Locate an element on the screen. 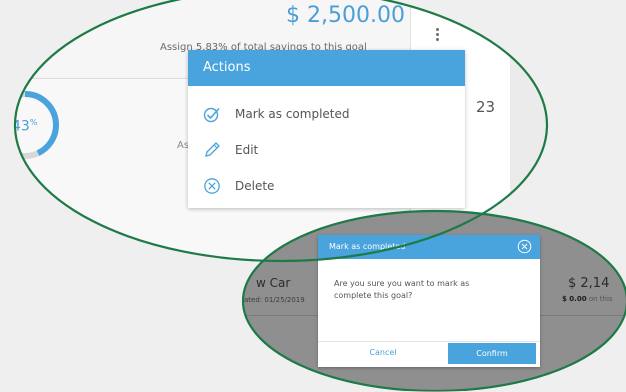  goal-count: 23 is located at coordinates (486, 107).